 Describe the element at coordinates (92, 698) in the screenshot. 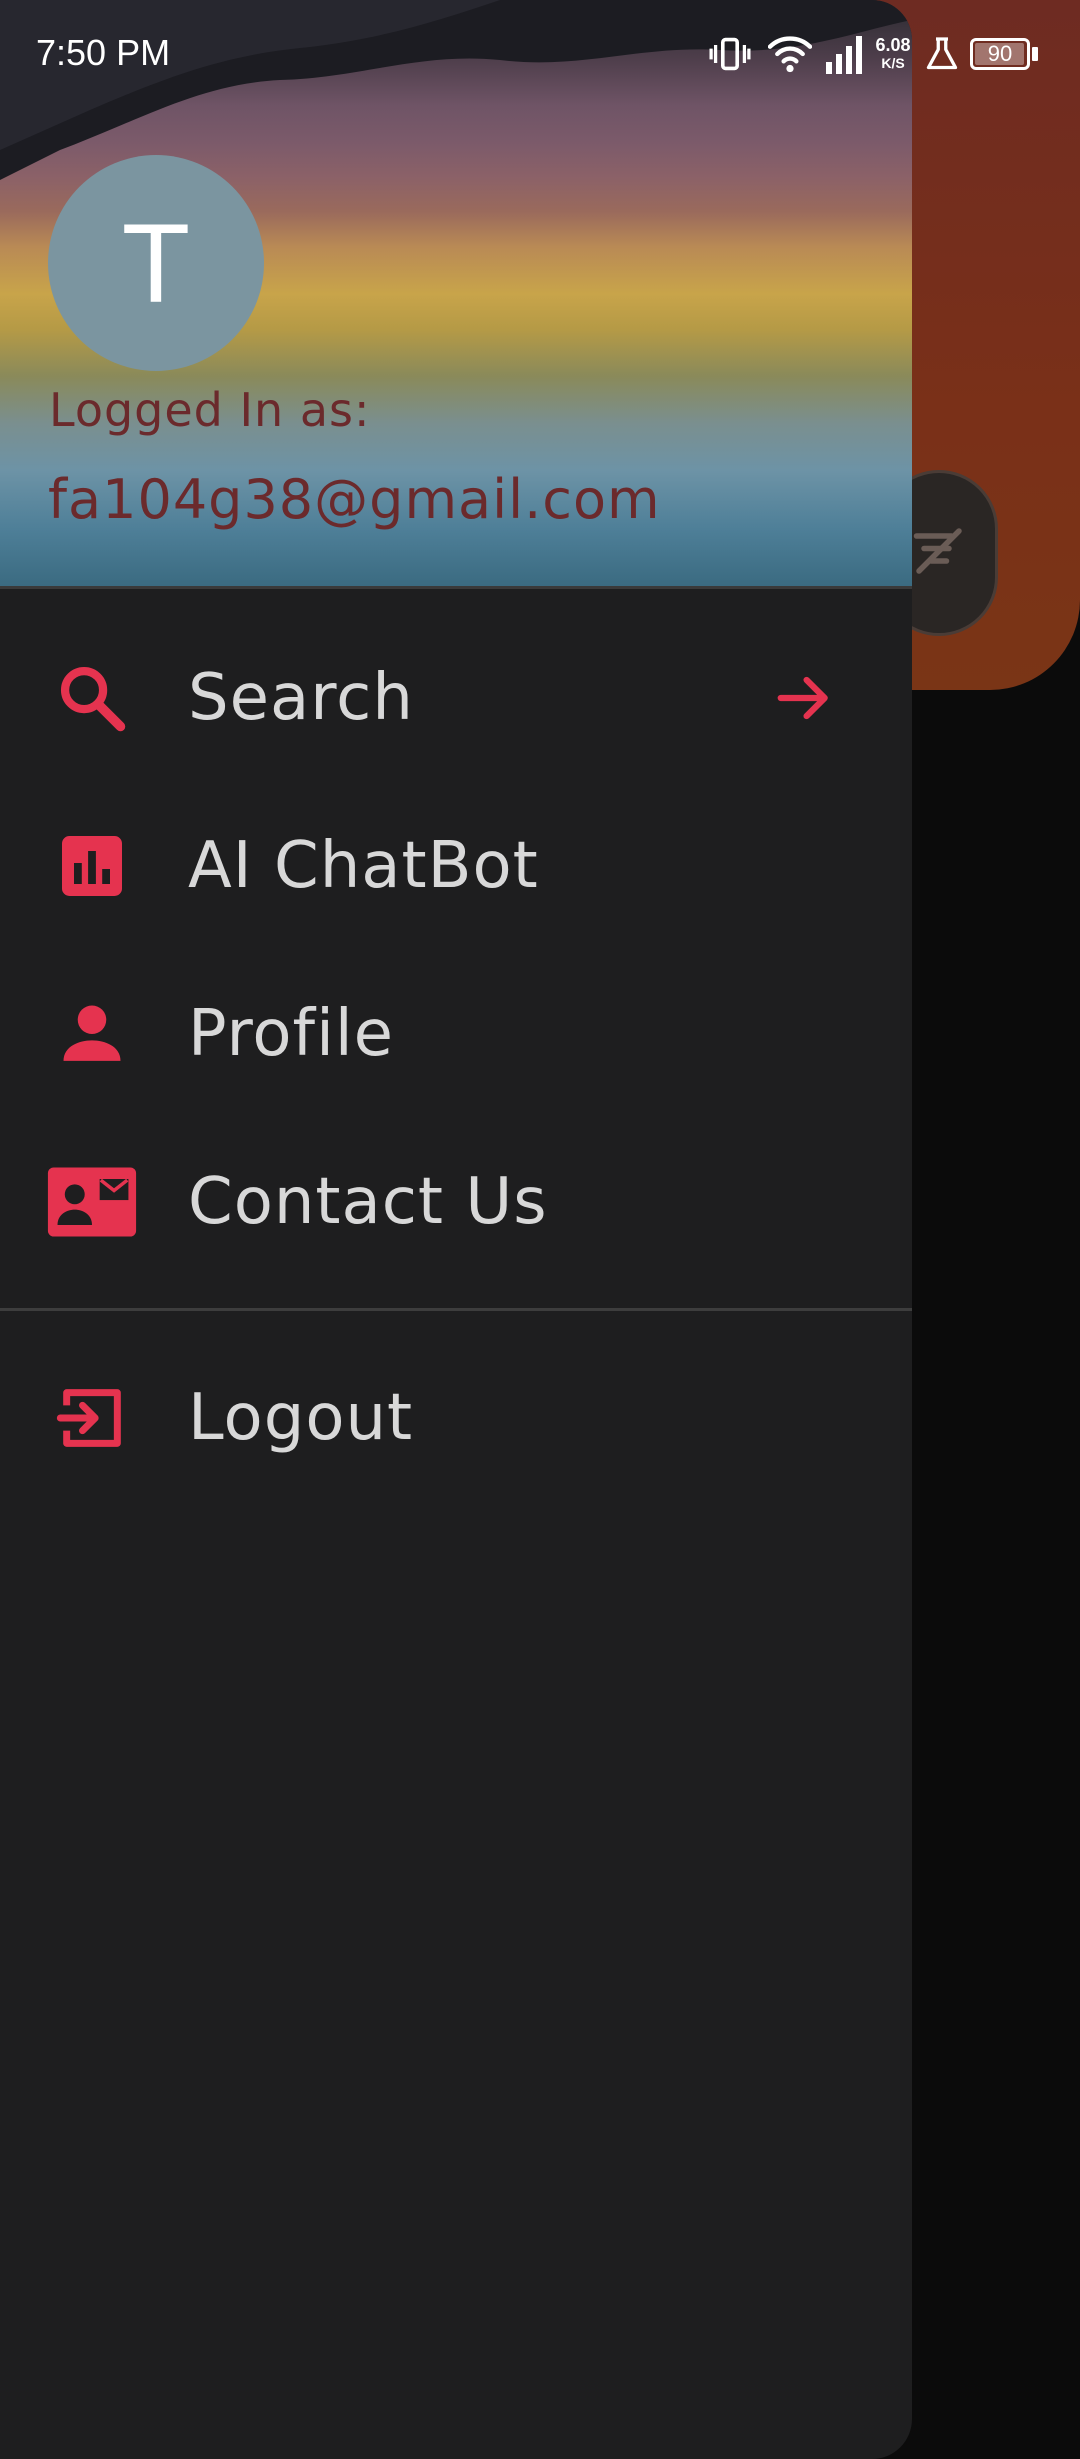

I see `search-icon` at that location.